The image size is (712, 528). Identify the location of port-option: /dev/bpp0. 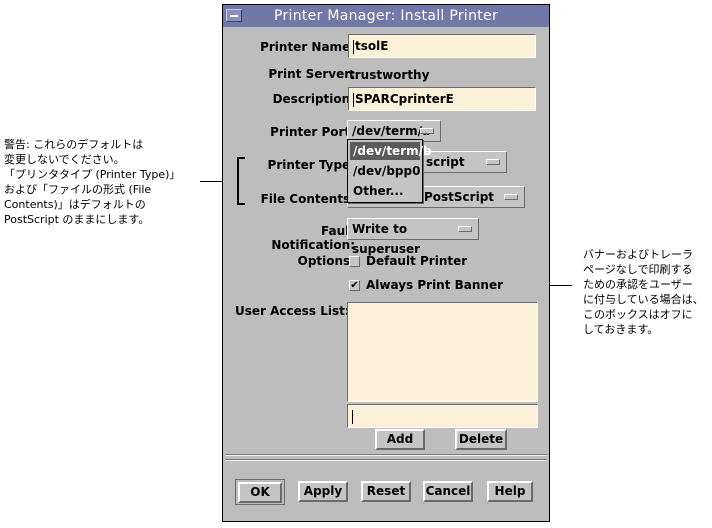
(385, 171).